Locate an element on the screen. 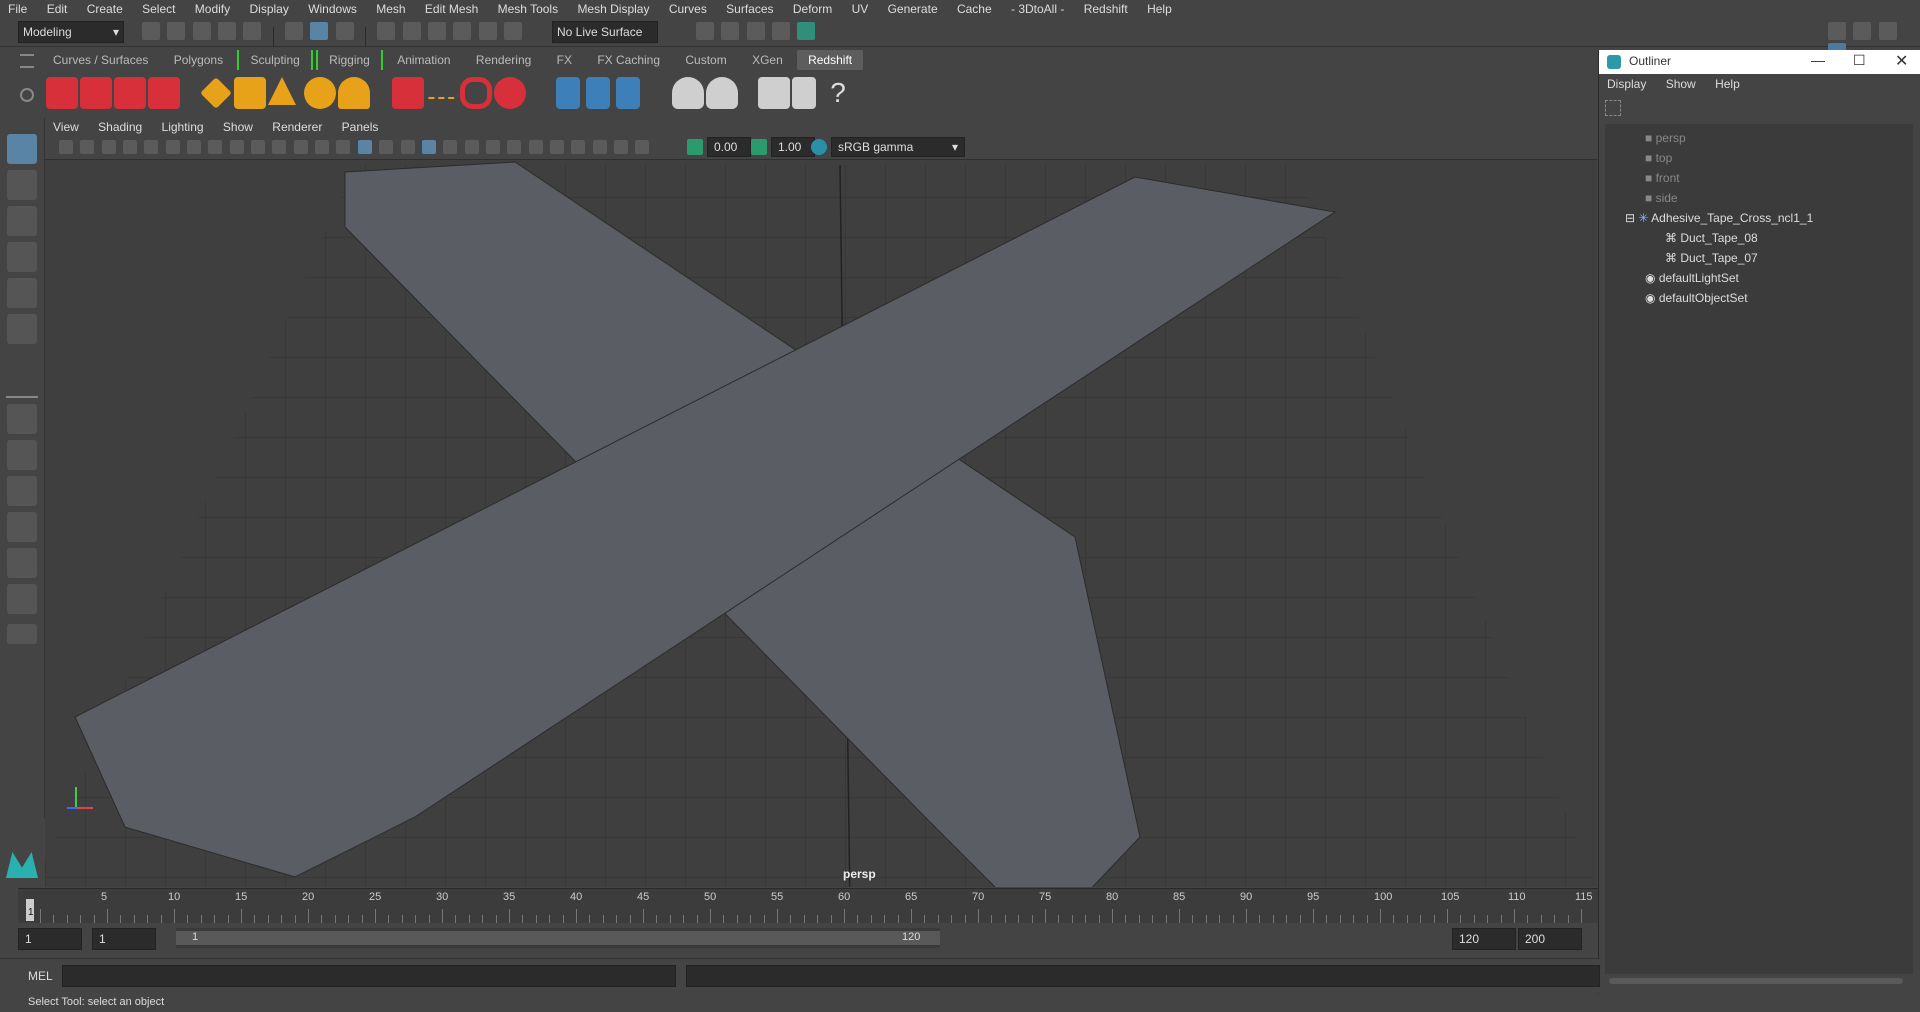  live-surface-field: No Live Surface is located at coordinates (605, 32).